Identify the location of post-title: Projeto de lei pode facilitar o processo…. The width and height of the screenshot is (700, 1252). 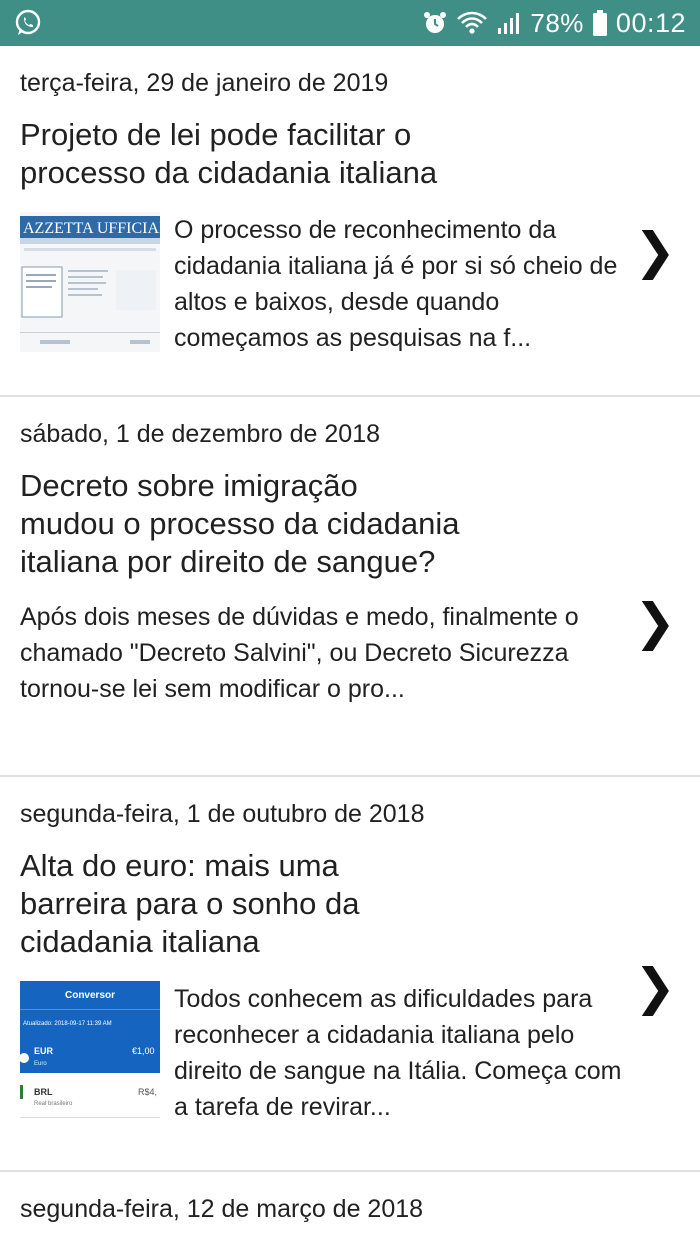
(250, 154).